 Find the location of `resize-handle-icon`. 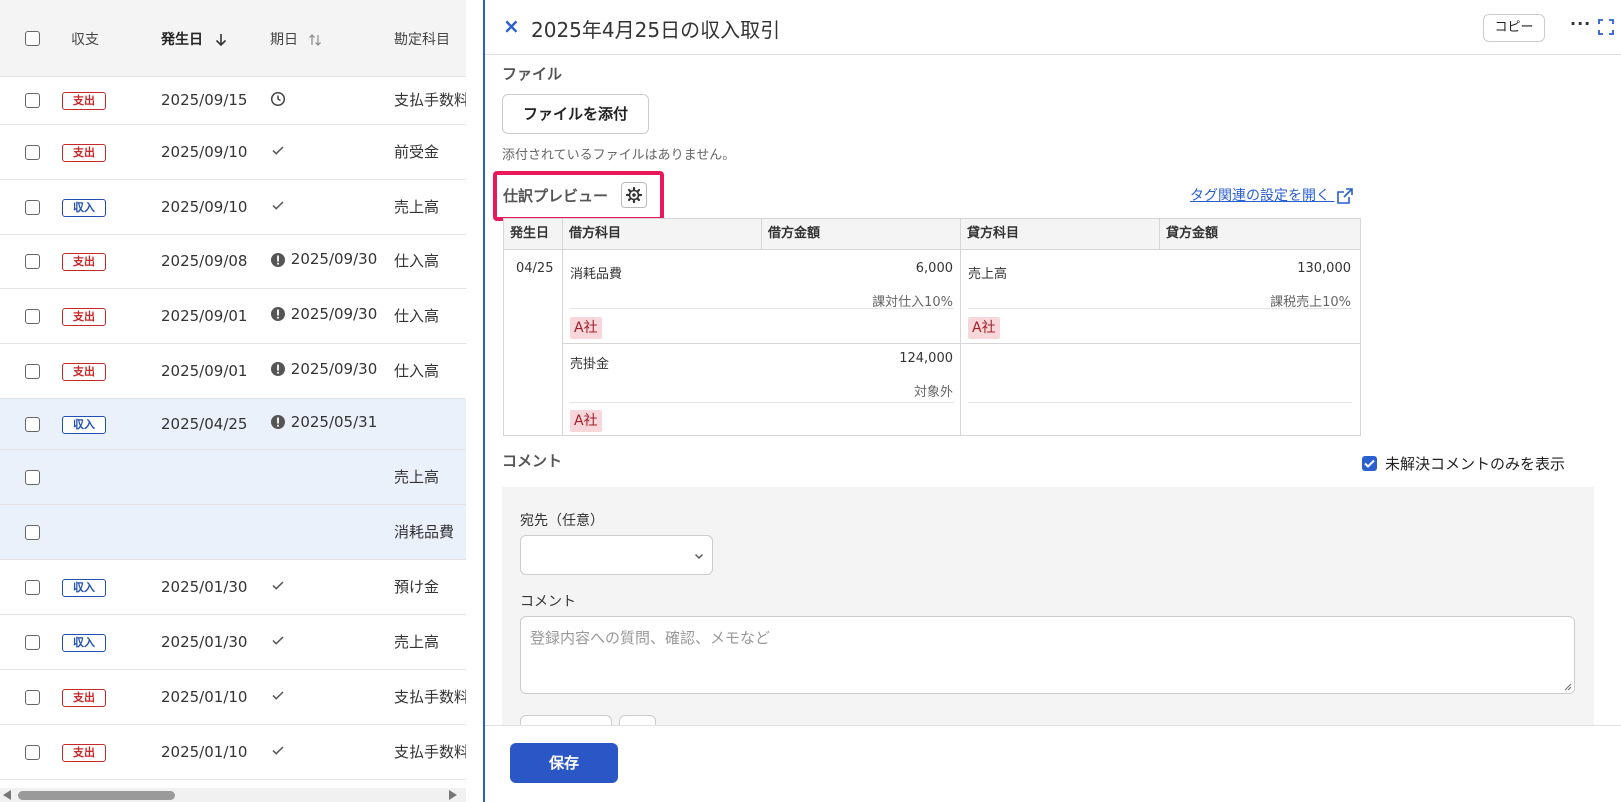

resize-handle-icon is located at coordinates (1567, 686).